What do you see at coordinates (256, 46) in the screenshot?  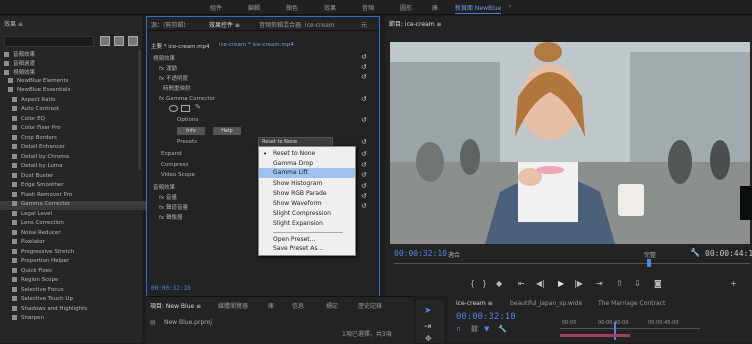 I see `sequence-clip-label: ice-cream * ice-cream.mp4` at bounding box center [256, 46].